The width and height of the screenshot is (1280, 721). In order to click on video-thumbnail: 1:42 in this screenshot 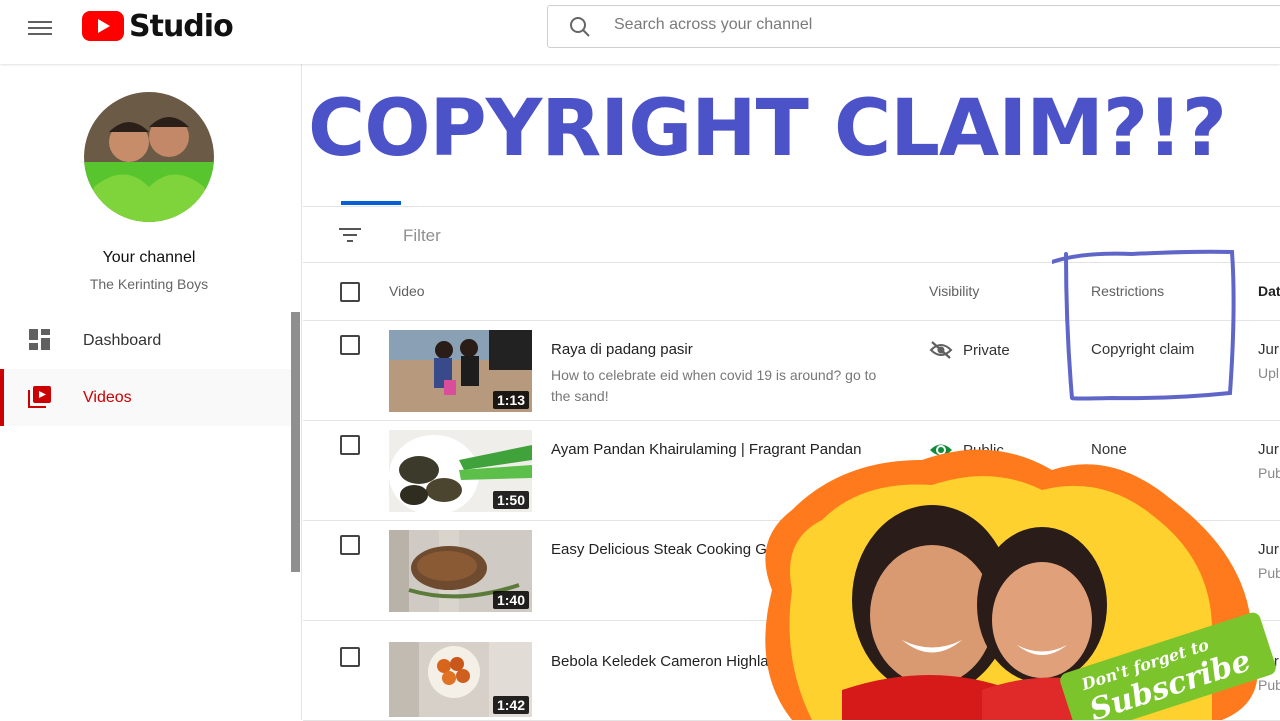, I will do `click(460, 679)`.